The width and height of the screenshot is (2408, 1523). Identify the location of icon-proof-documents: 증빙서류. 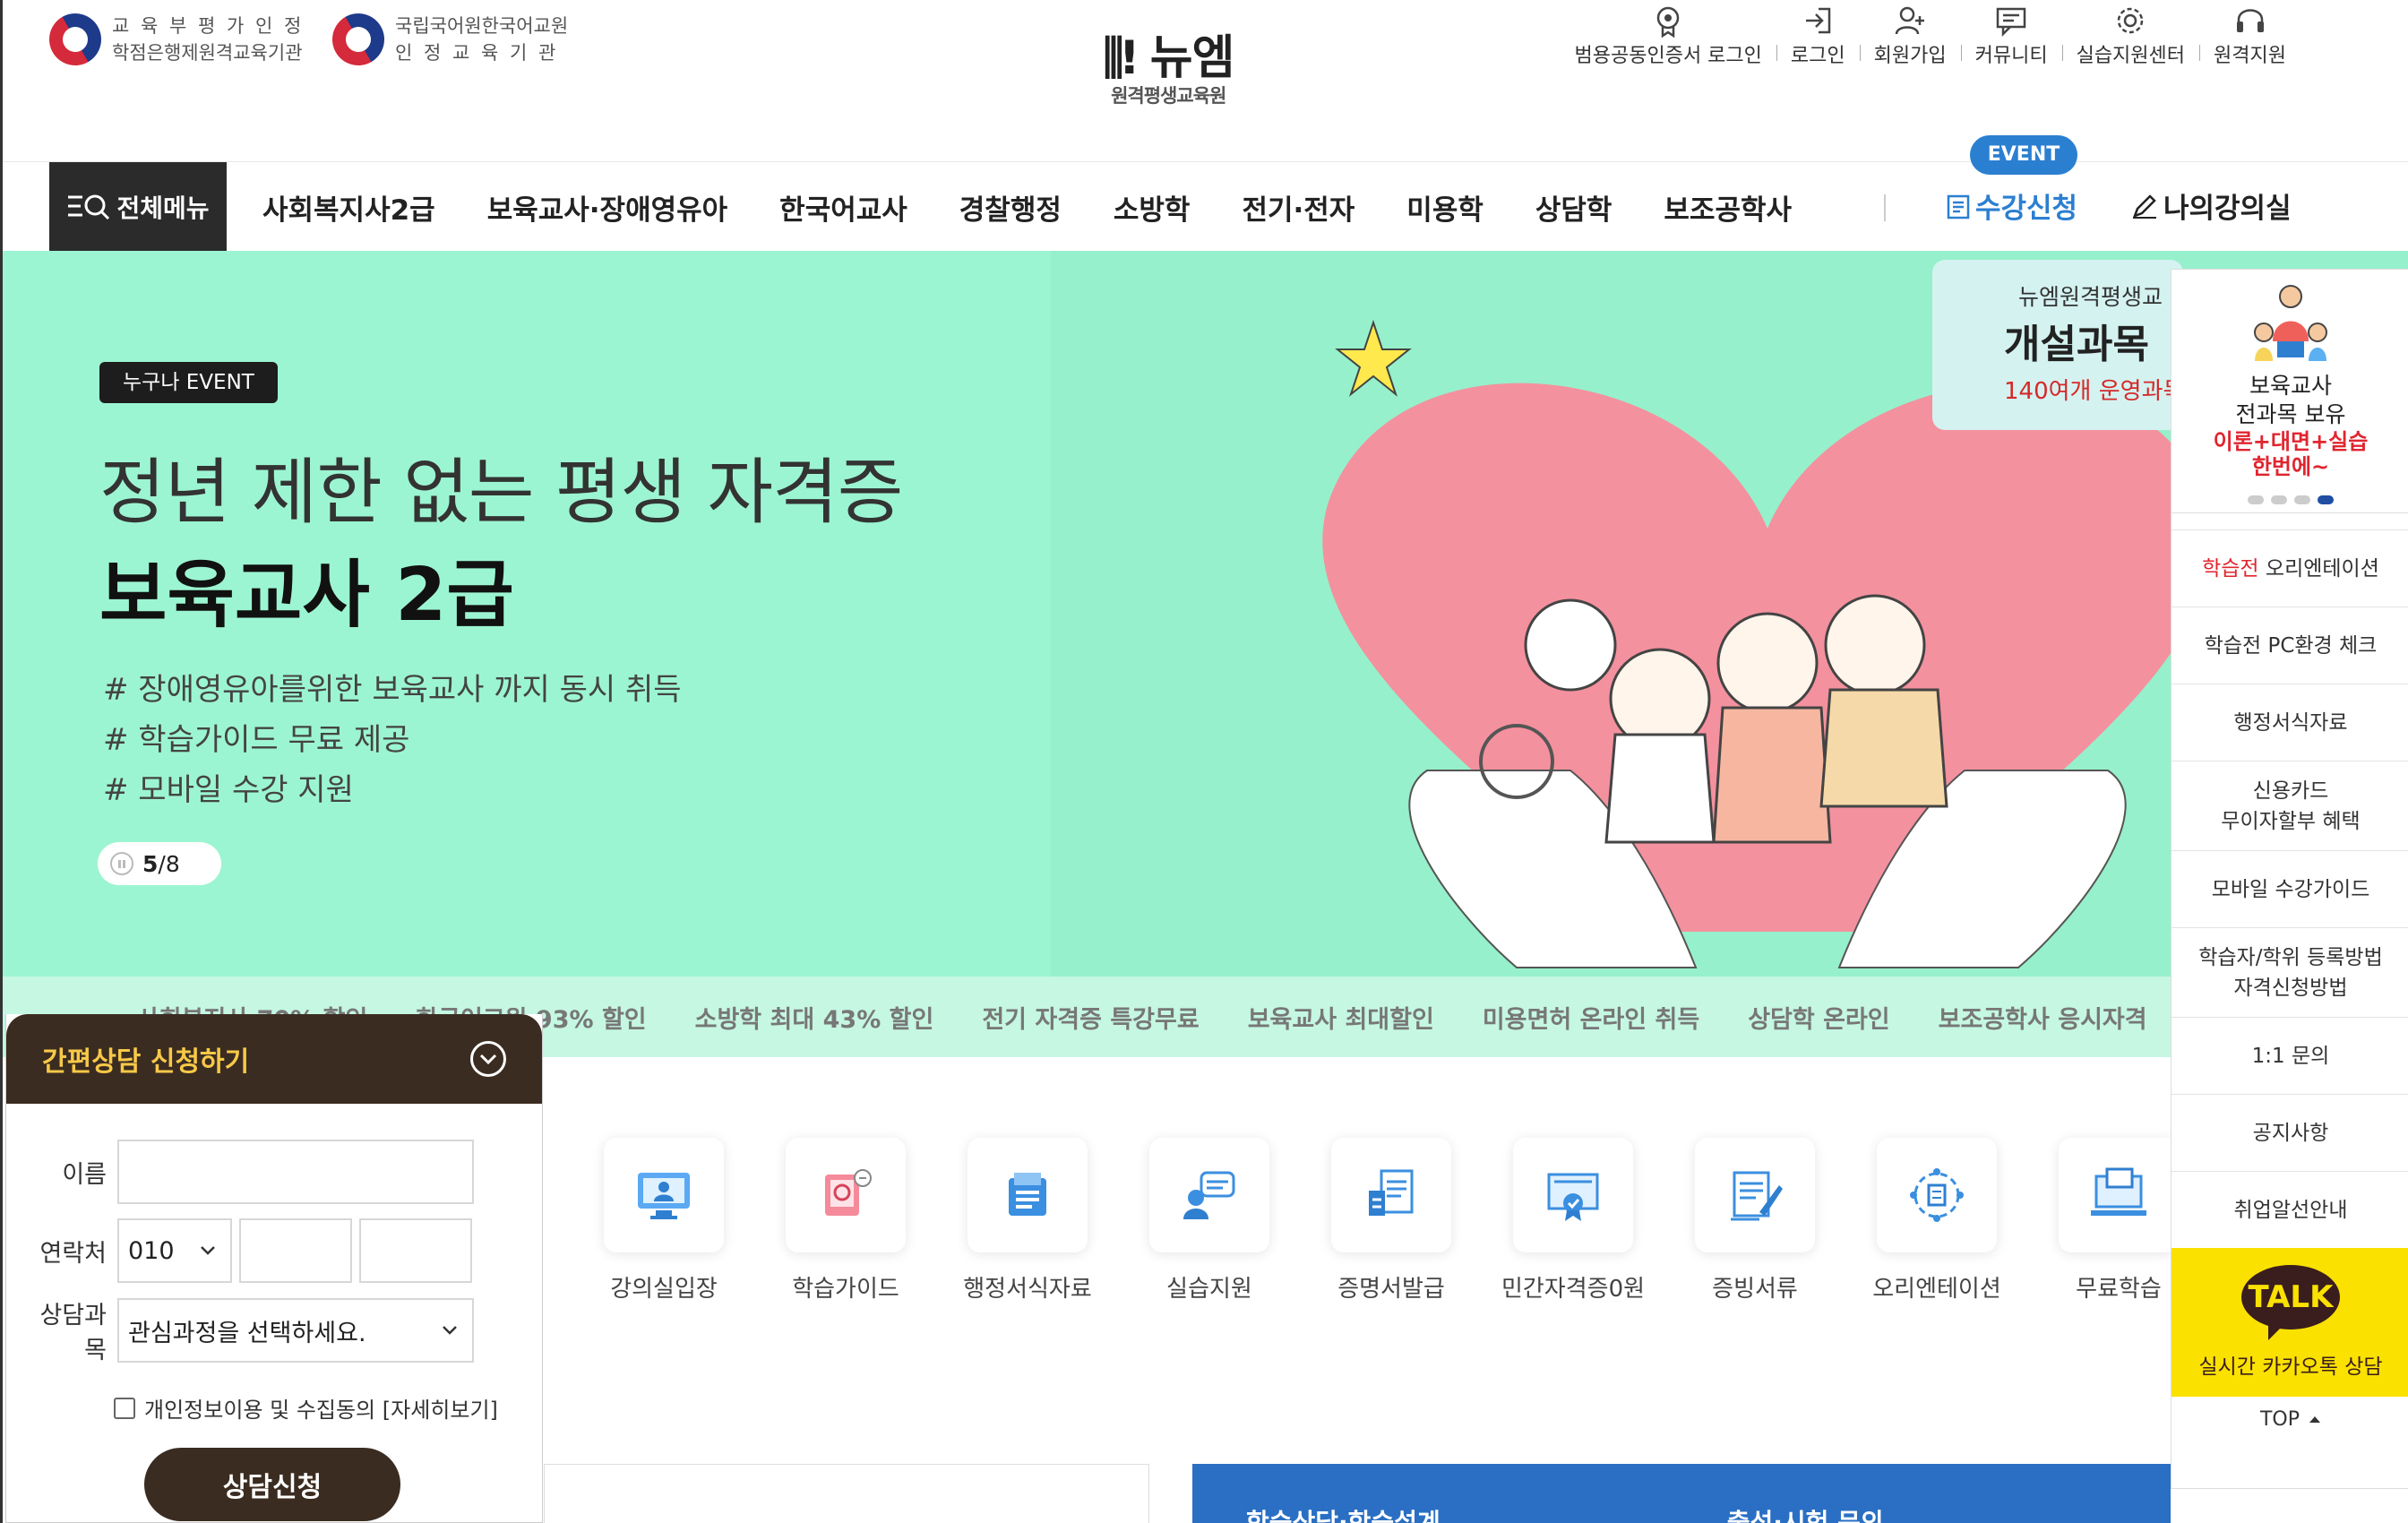
(1755, 1221).